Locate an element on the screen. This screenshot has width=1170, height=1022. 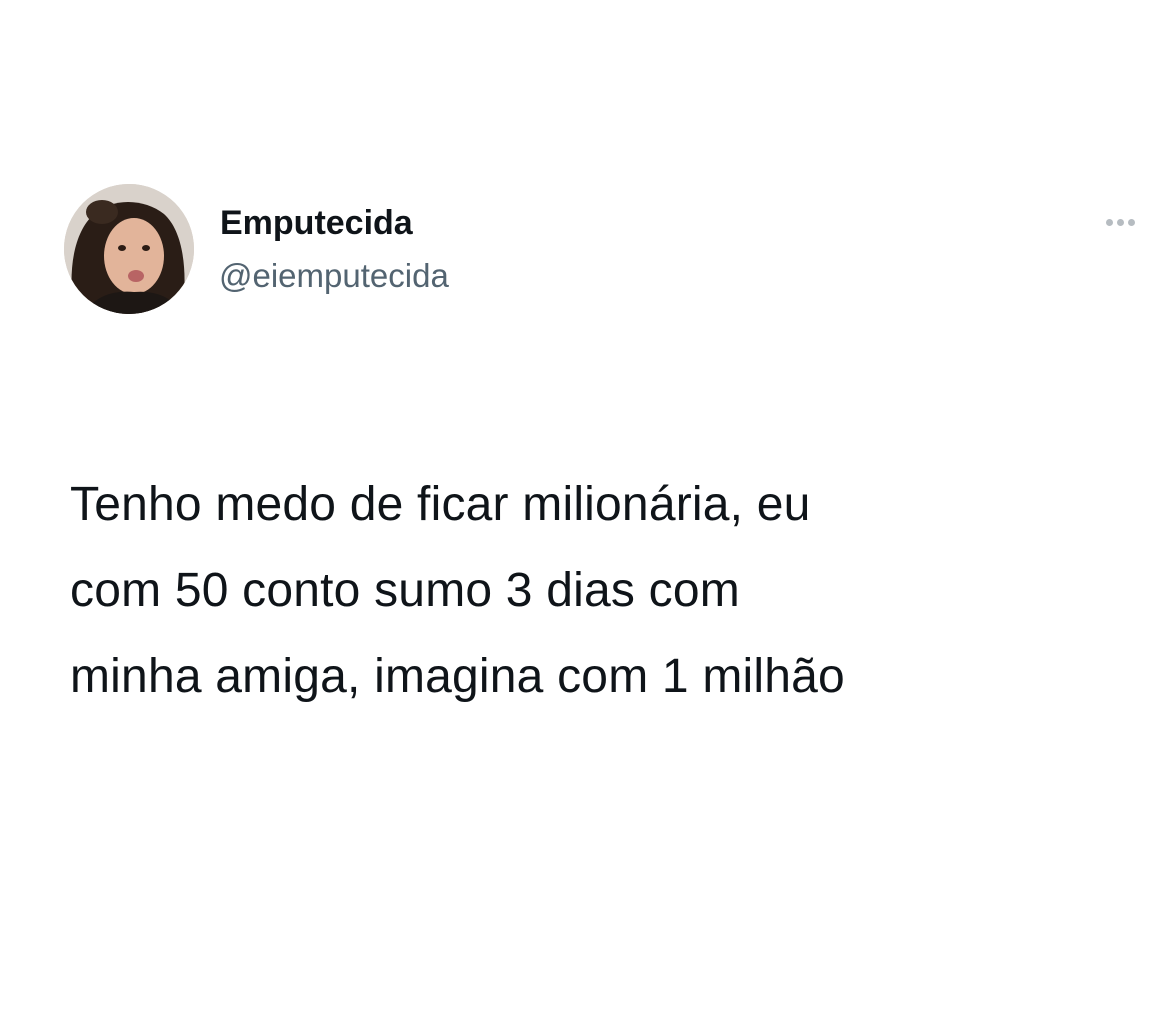
tweet-text-line: com 50 conto sumo 3 dias com is located at coordinates (405, 590).